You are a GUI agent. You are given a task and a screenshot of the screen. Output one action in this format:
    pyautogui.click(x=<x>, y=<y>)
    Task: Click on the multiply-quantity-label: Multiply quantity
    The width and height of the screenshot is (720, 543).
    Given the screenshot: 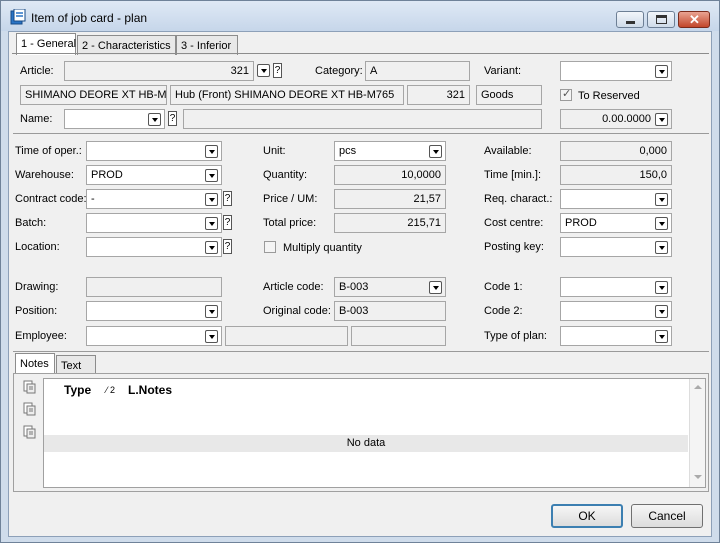 What is the action you would take?
    pyautogui.click(x=322, y=248)
    